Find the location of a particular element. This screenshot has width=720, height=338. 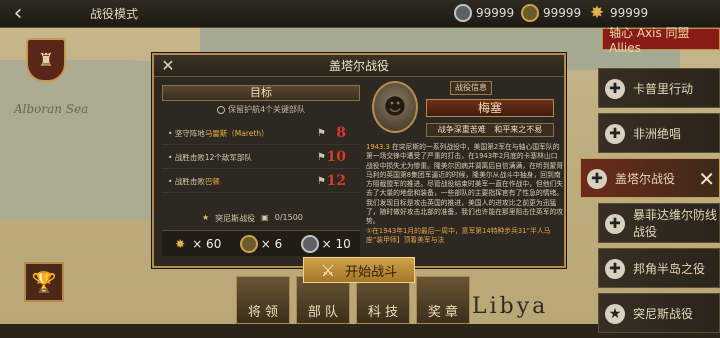

objective-row: • 战胜击败巴顿 ⚑ 12 is located at coordinates (261, 182).